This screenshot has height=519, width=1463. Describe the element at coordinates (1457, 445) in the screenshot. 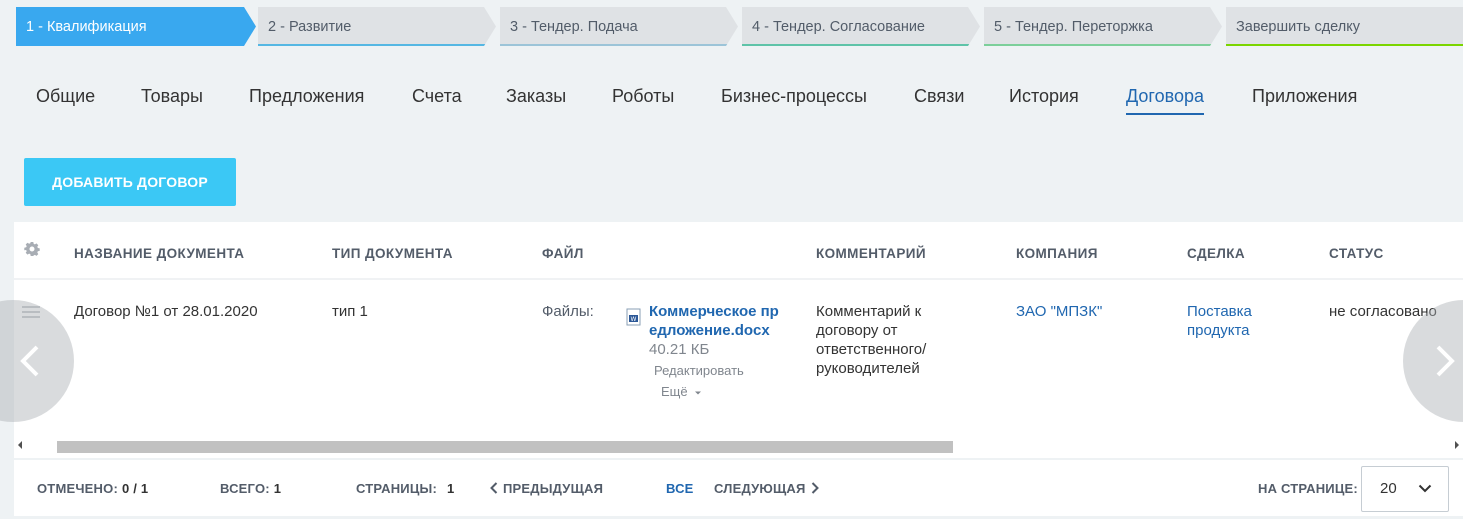

I see `scroll-arrow-right-icon` at that location.